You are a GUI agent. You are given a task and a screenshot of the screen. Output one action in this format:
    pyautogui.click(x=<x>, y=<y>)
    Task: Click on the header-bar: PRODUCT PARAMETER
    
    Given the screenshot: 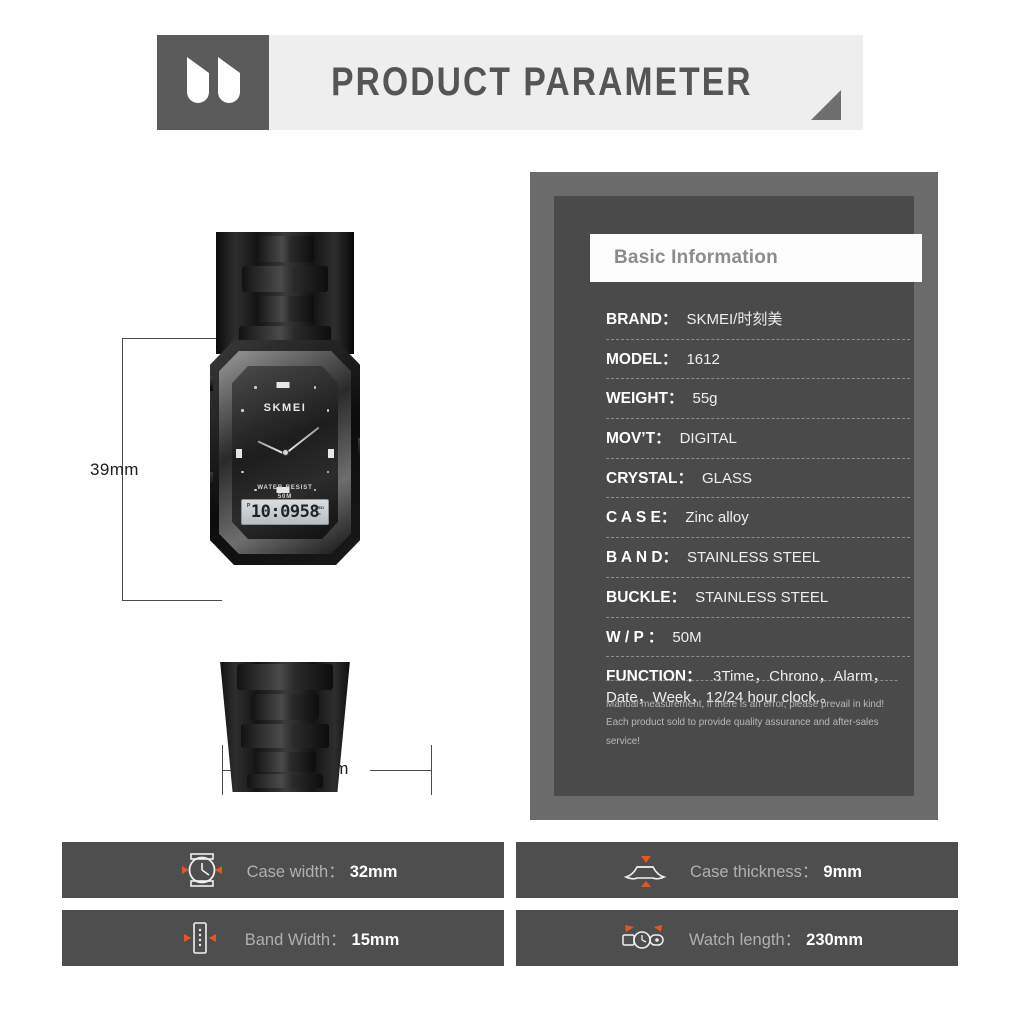 What is the action you would take?
    pyautogui.click(x=566, y=82)
    